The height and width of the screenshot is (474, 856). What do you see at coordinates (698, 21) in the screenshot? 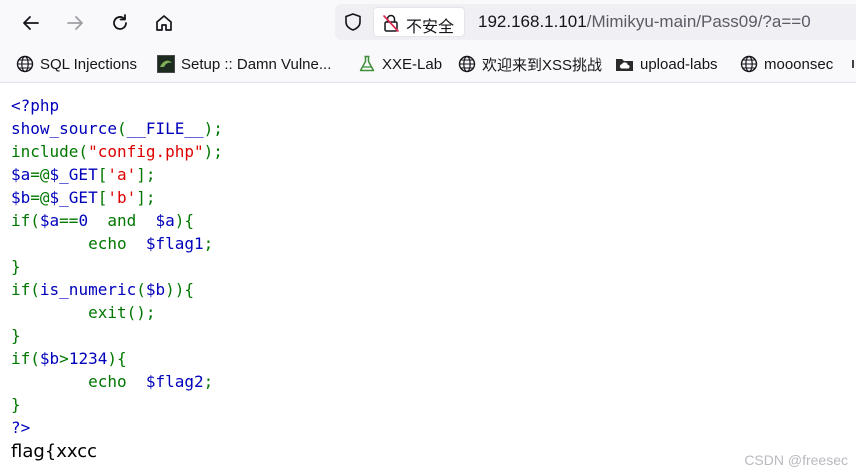
I see `url-path: /Mimikyu-main/Pass09/?a==0` at bounding box center [698, 21].